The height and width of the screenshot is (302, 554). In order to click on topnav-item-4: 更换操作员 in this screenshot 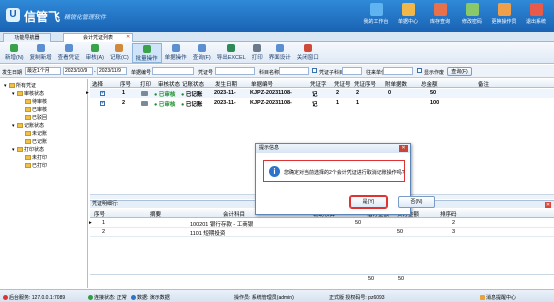, I will do `click(504, 16)`.